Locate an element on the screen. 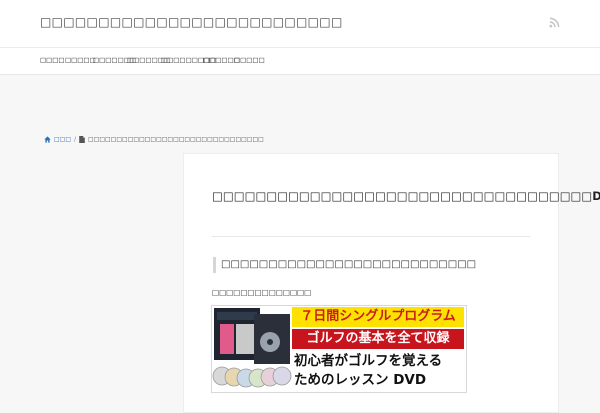  post-title: □□□□□□□□□□□□□□□□□□□□□□□□□□□□□□□□□□□DVD is located at coordinates (406, 196).